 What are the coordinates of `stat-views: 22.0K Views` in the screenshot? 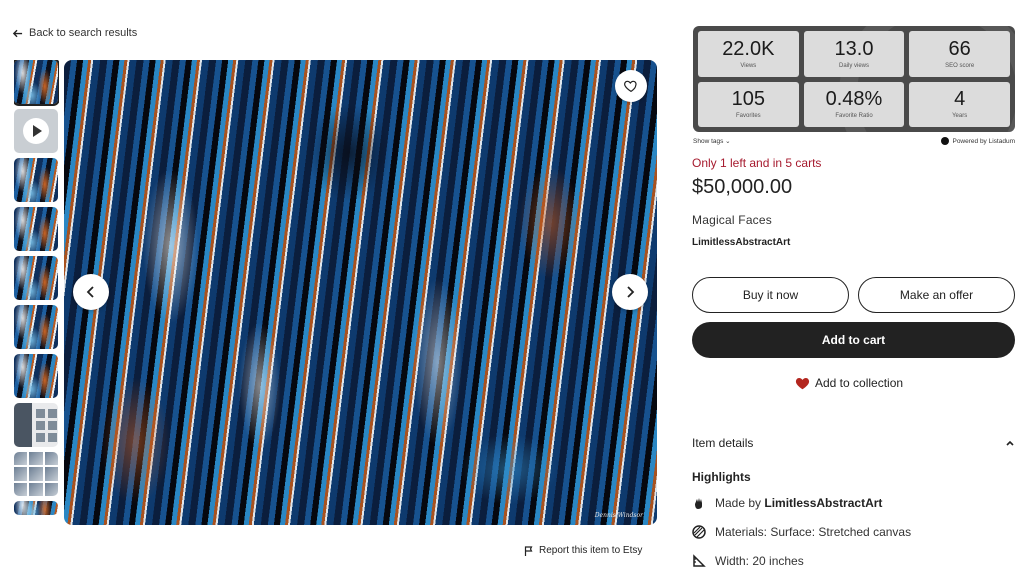 It's located at (748, 54).